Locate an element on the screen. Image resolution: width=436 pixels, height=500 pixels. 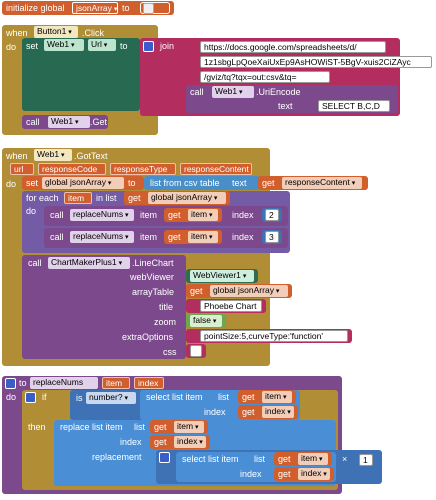
set-var-dropdown: global jsonArray is located at coordinates (83, 183).